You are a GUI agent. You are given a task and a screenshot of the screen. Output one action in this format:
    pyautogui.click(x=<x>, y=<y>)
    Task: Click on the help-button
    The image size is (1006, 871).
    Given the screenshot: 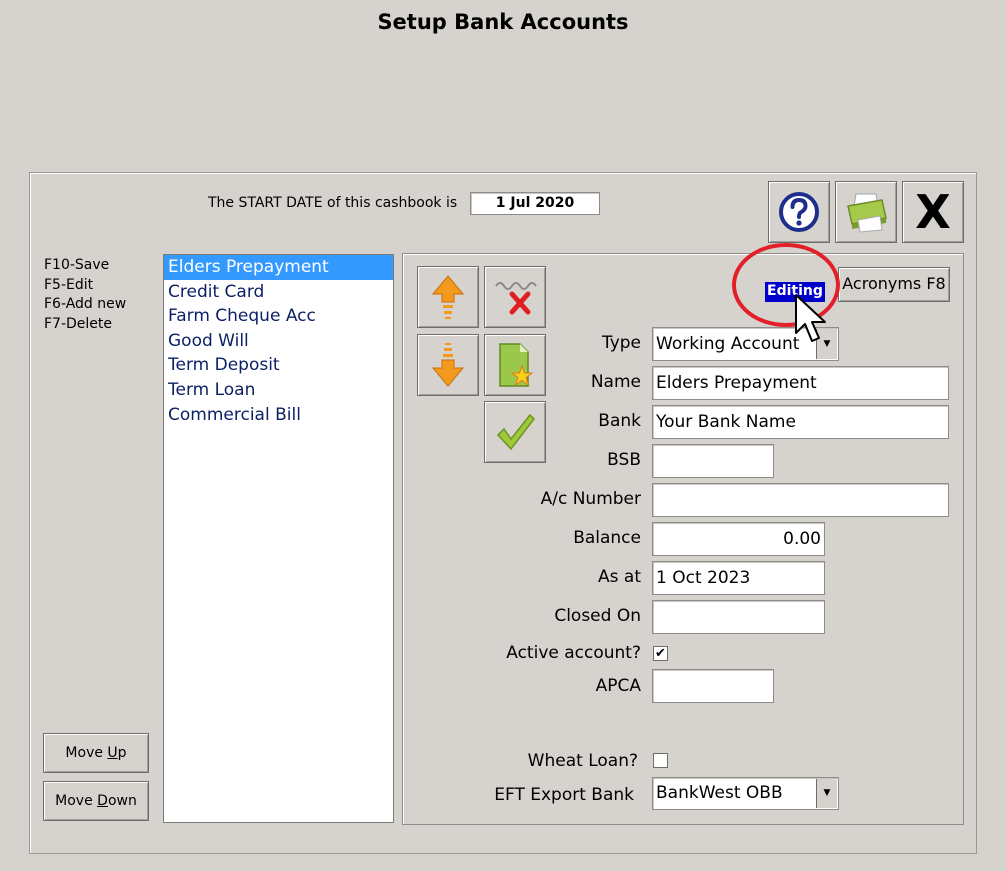 What is the action you would take?
    pyautogui.click(x=799, y=212)
    